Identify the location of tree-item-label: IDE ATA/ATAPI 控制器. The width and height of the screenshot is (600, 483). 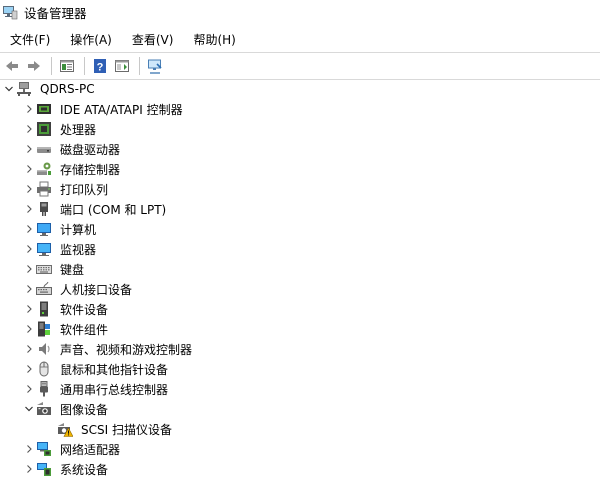
(121, 109).